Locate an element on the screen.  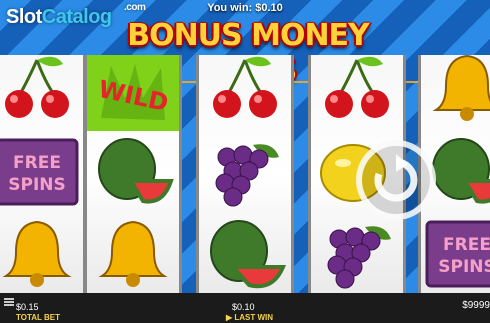
win-display: You win: $0.10 is located at coordinates (245, 8).